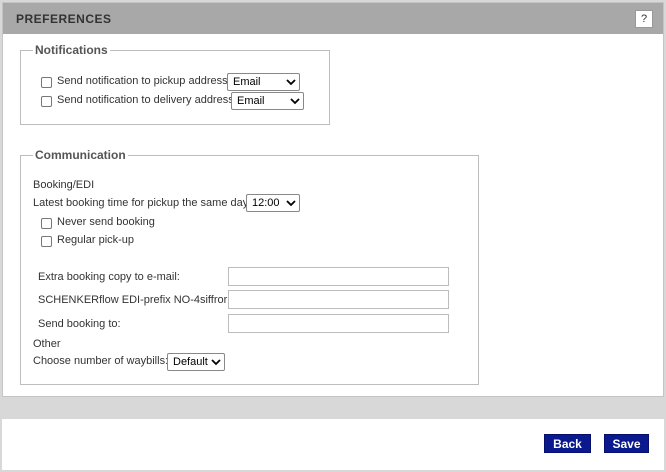 The height and width of the screenshot is (472, 666). I want to click on delivery-notification-select: Email, so click(267, 101).